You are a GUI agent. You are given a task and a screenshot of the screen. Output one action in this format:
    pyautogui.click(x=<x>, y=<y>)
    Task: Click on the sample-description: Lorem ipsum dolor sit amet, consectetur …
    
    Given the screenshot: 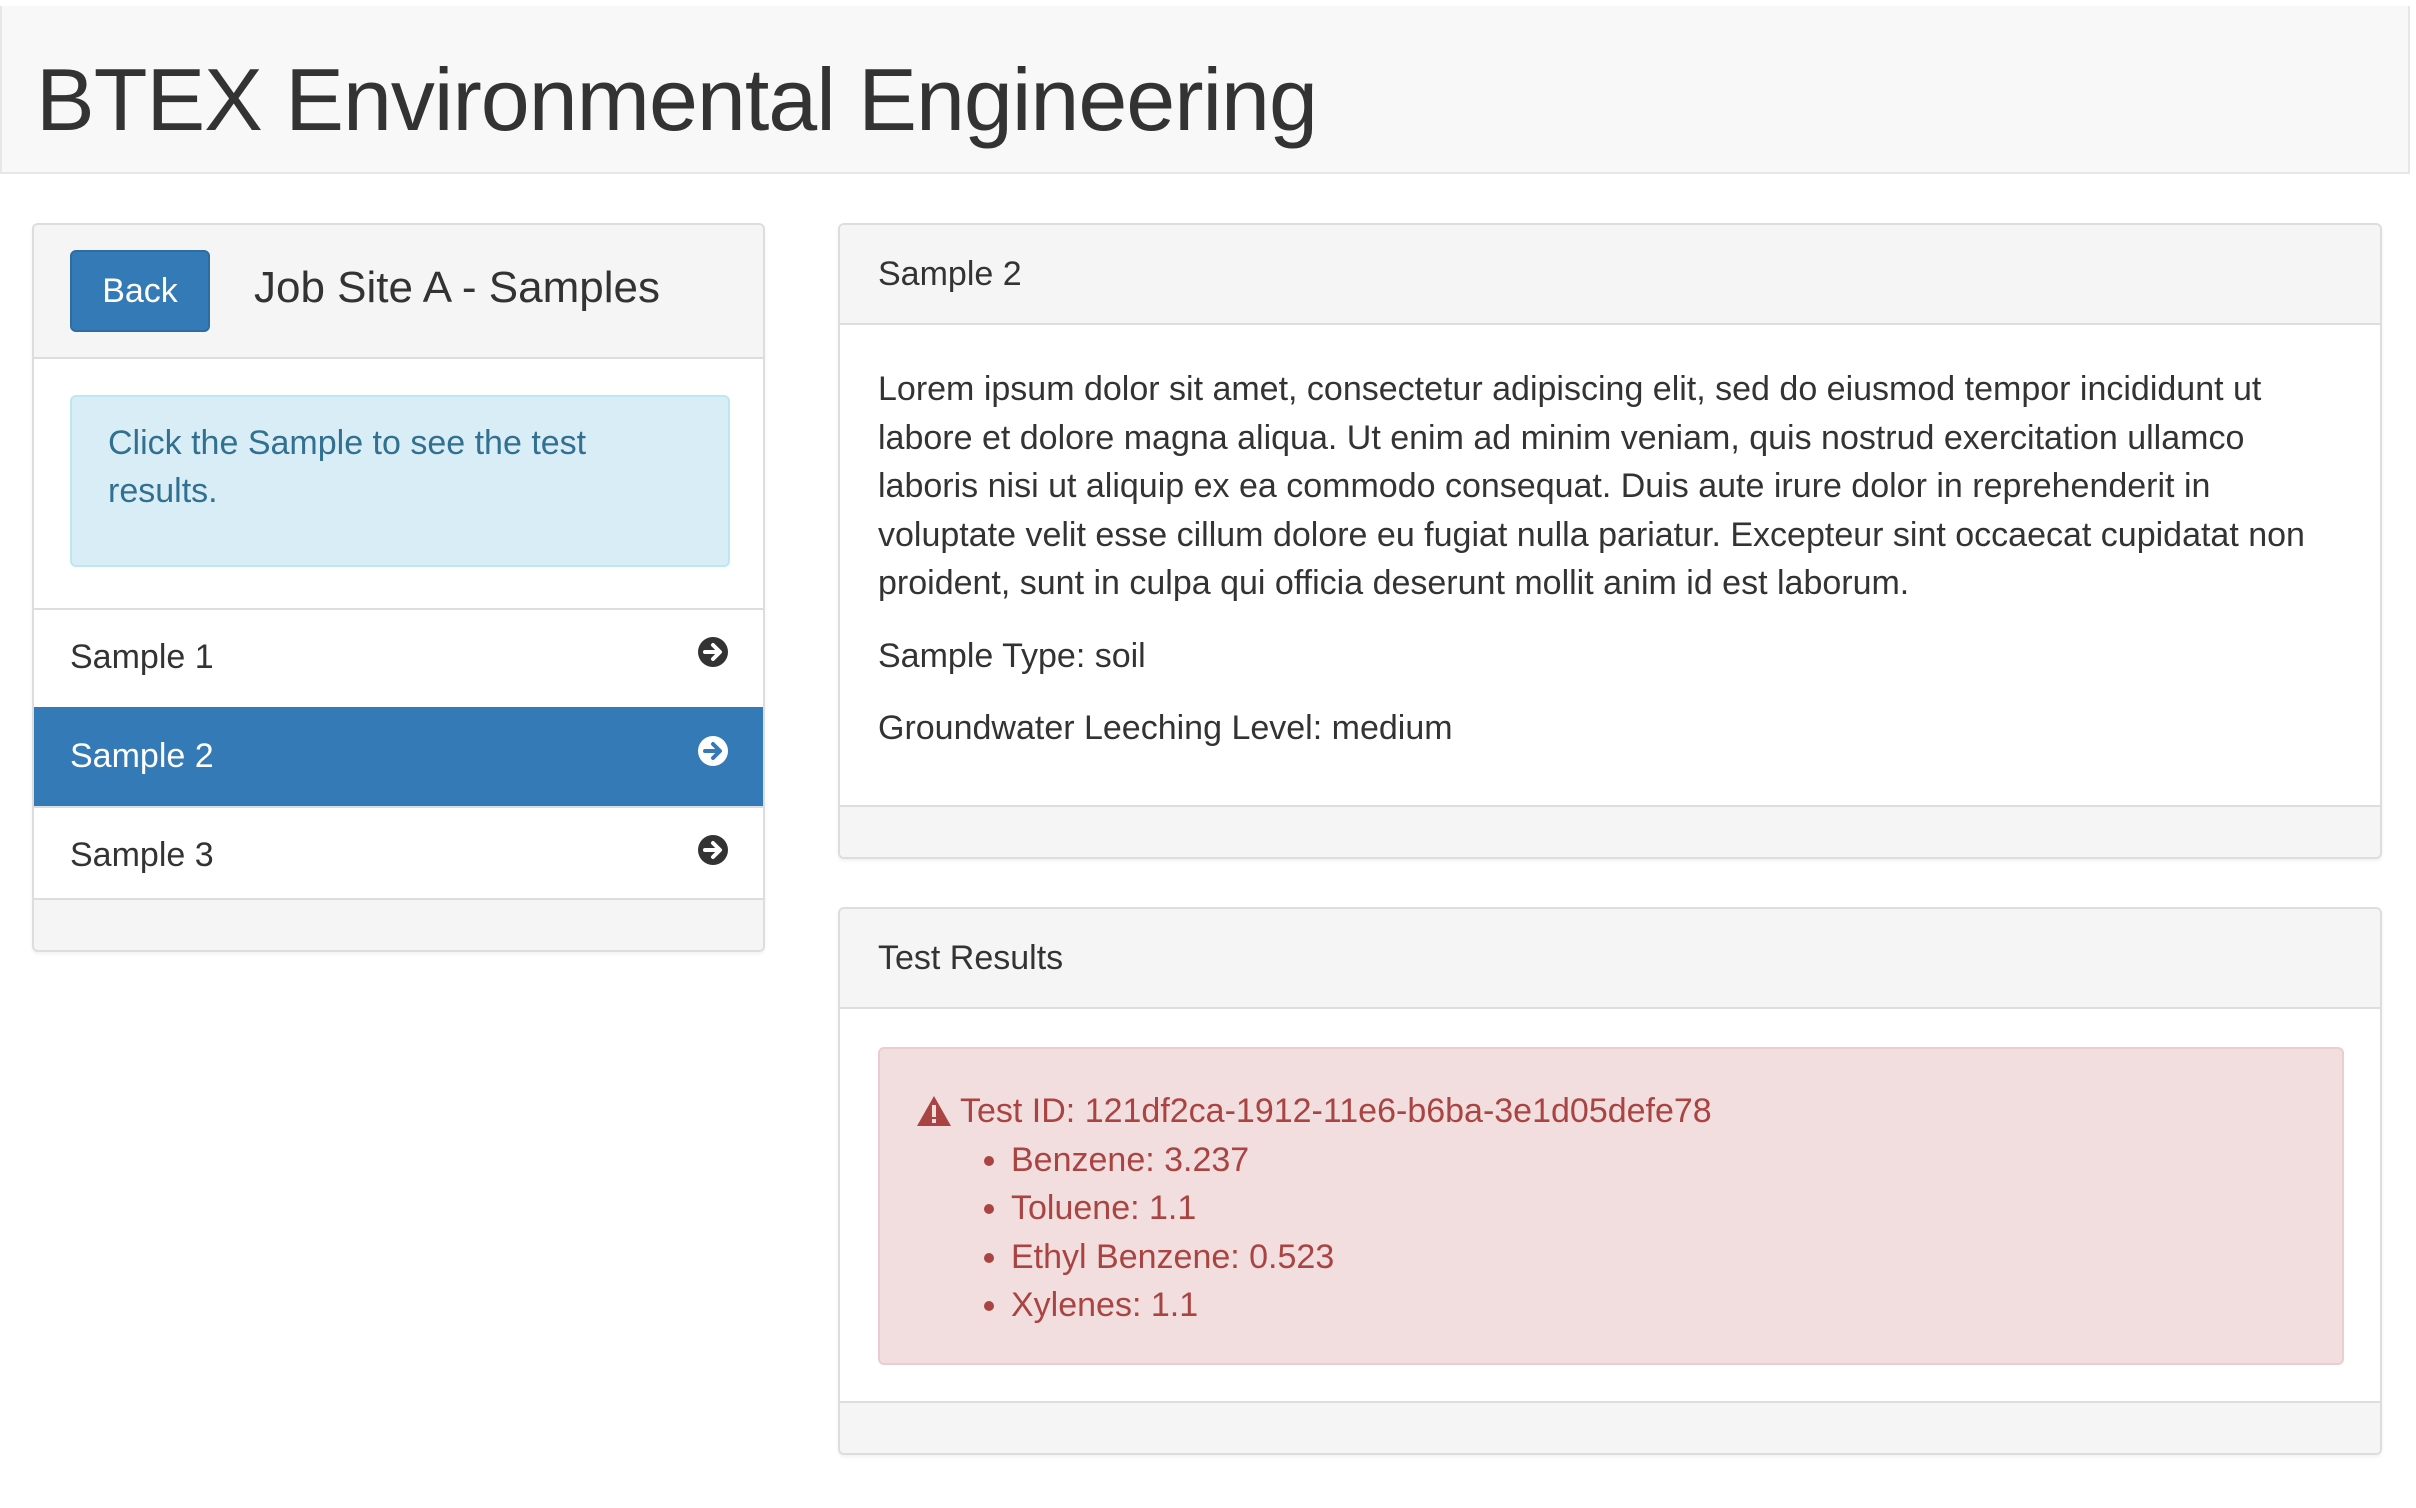 What is the action you would take?
    pyautogui.click(x=1591, y=486)
    